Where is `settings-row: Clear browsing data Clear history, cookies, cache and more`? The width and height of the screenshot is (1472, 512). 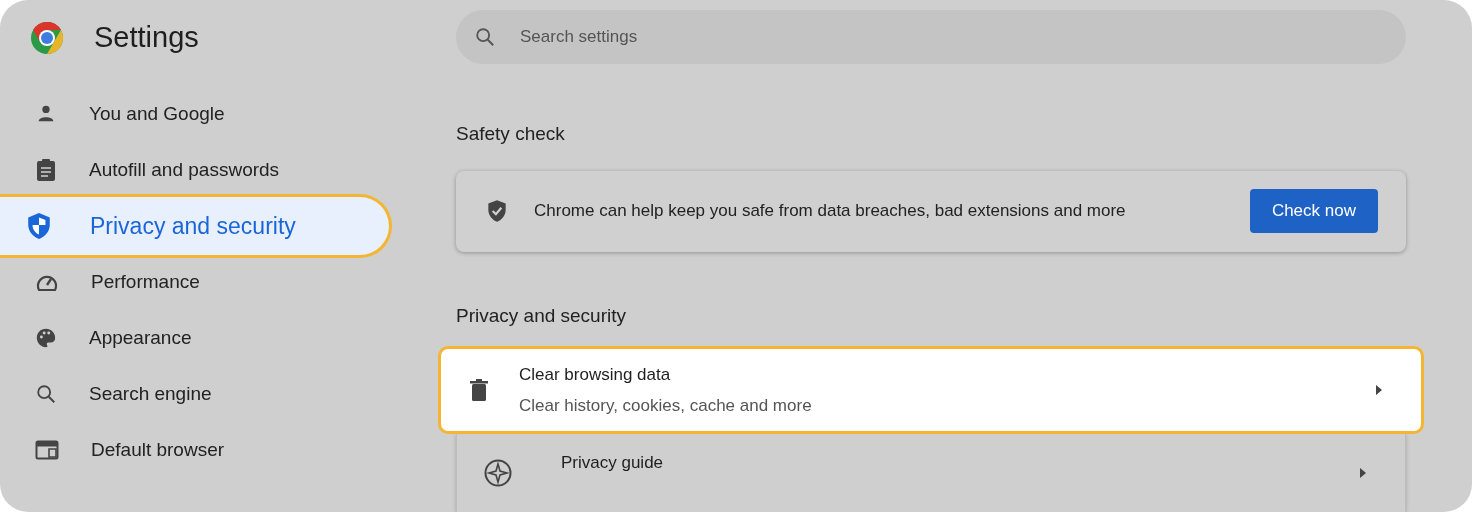 settings-row: Clear browsing data Clear history, cookies, cache and more is located at coordinates (931, 390).